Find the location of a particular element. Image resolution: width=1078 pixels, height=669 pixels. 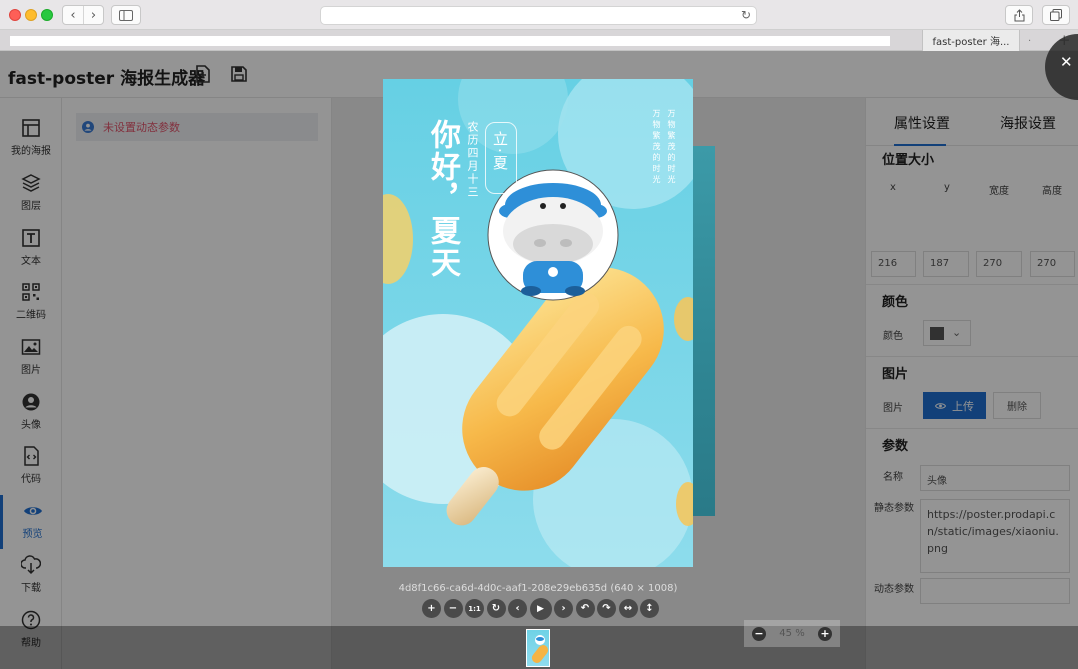

flip-horizontal-button: ↔ is located at coordinates (628, 608).